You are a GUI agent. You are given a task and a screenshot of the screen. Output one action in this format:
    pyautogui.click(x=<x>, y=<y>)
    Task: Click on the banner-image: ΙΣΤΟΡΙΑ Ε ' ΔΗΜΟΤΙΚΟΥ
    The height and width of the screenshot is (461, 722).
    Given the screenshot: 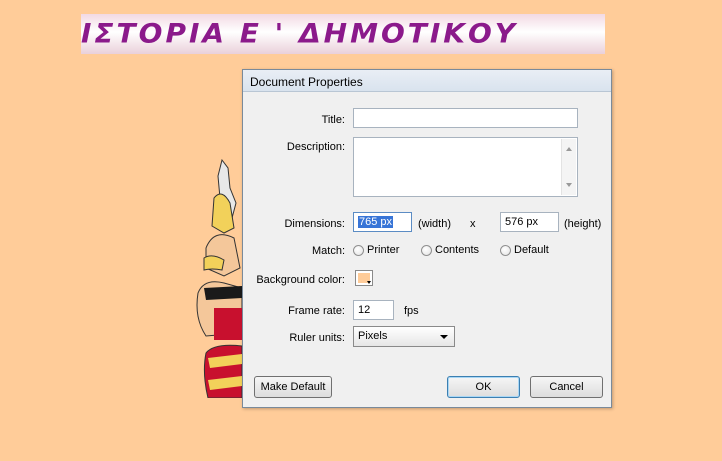 What is the action you would take?
    pyautogui.click(x=343, y=34)
    